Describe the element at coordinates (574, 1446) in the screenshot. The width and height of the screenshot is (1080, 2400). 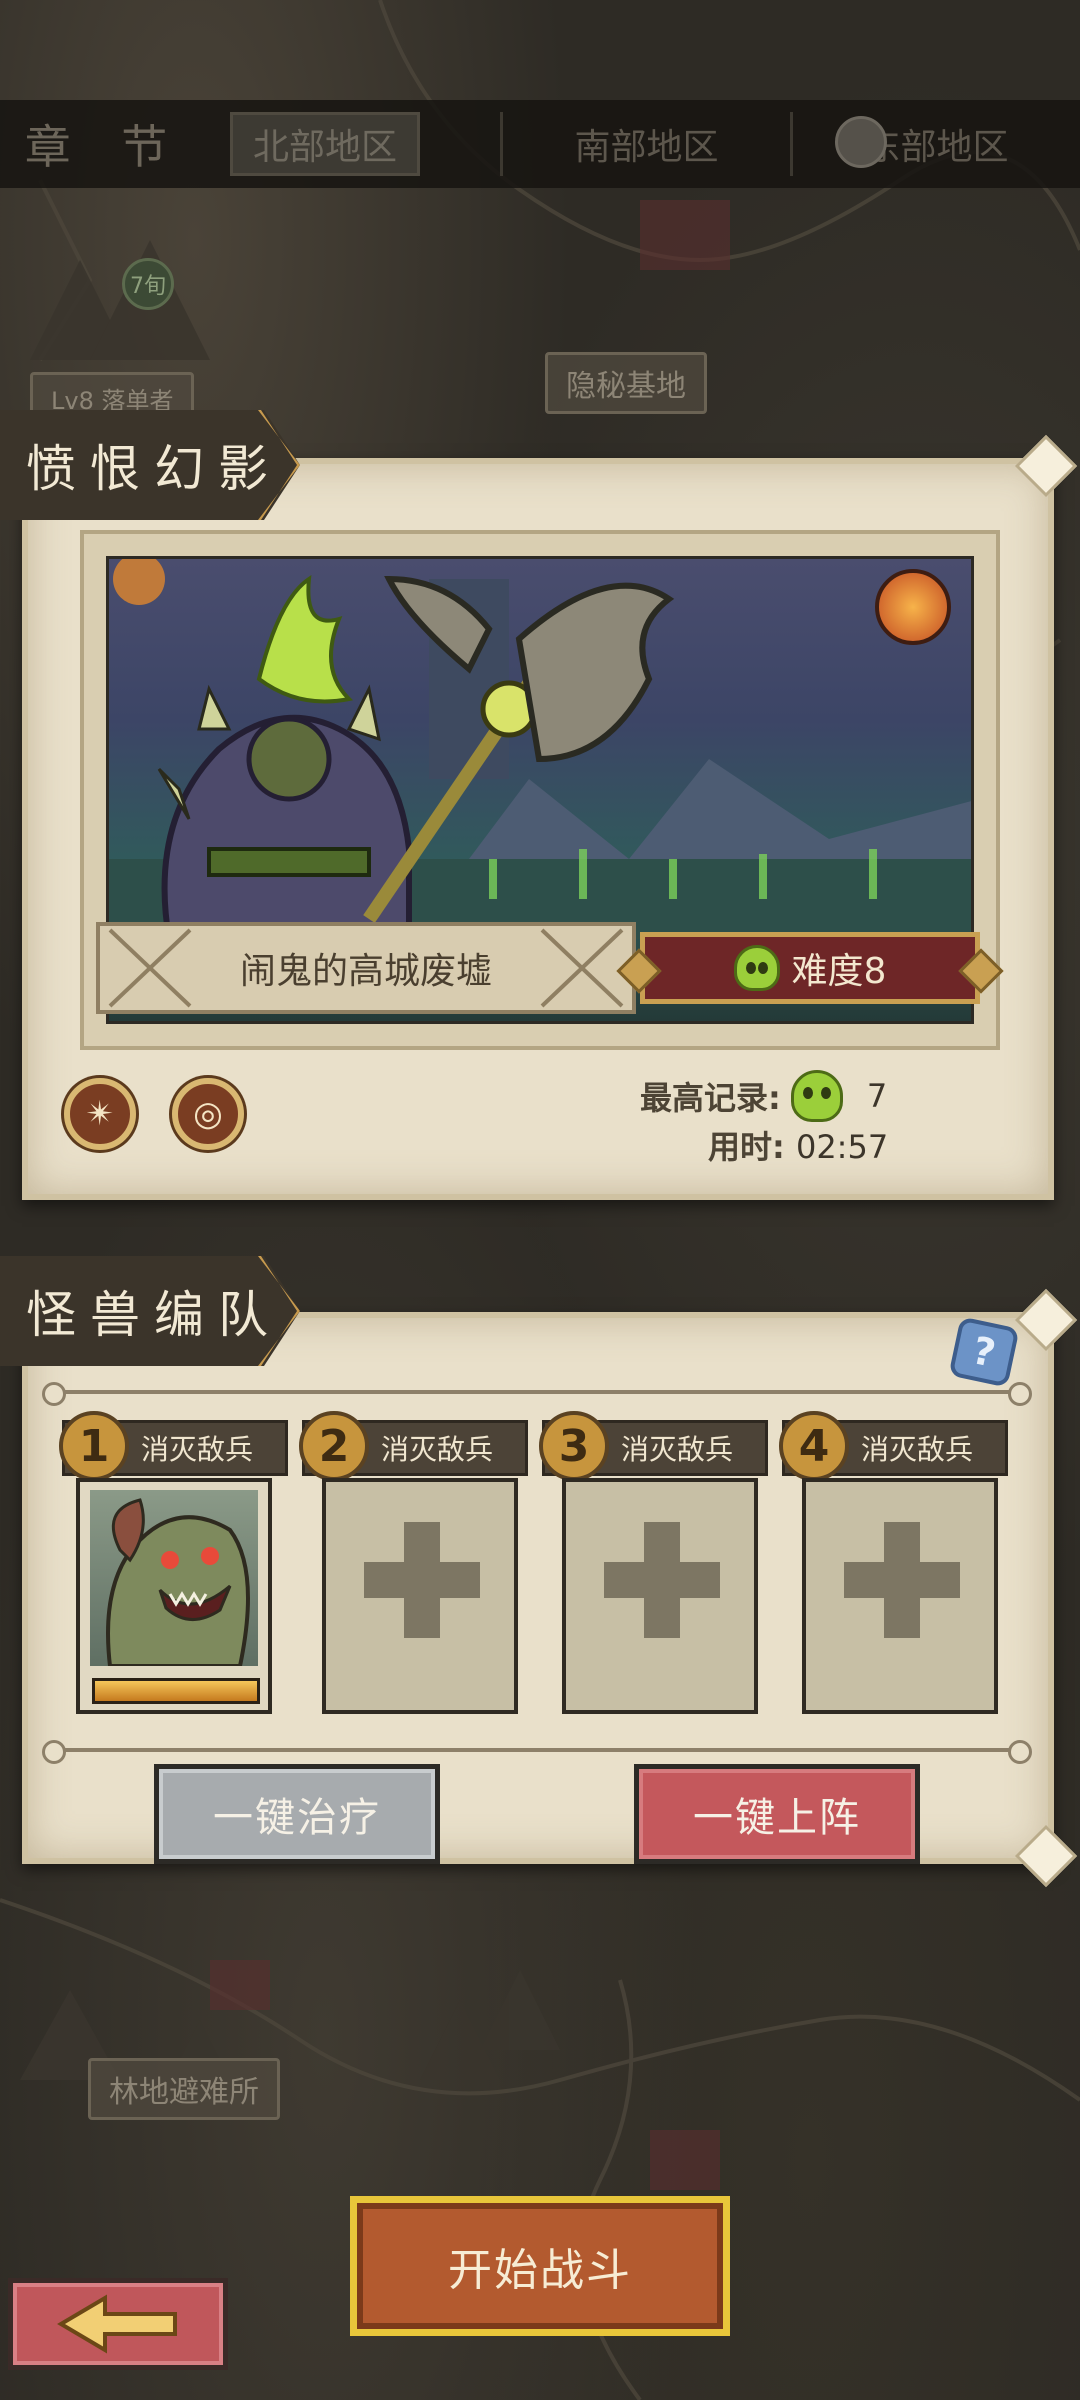
I see `slot-number: 3` at that location.